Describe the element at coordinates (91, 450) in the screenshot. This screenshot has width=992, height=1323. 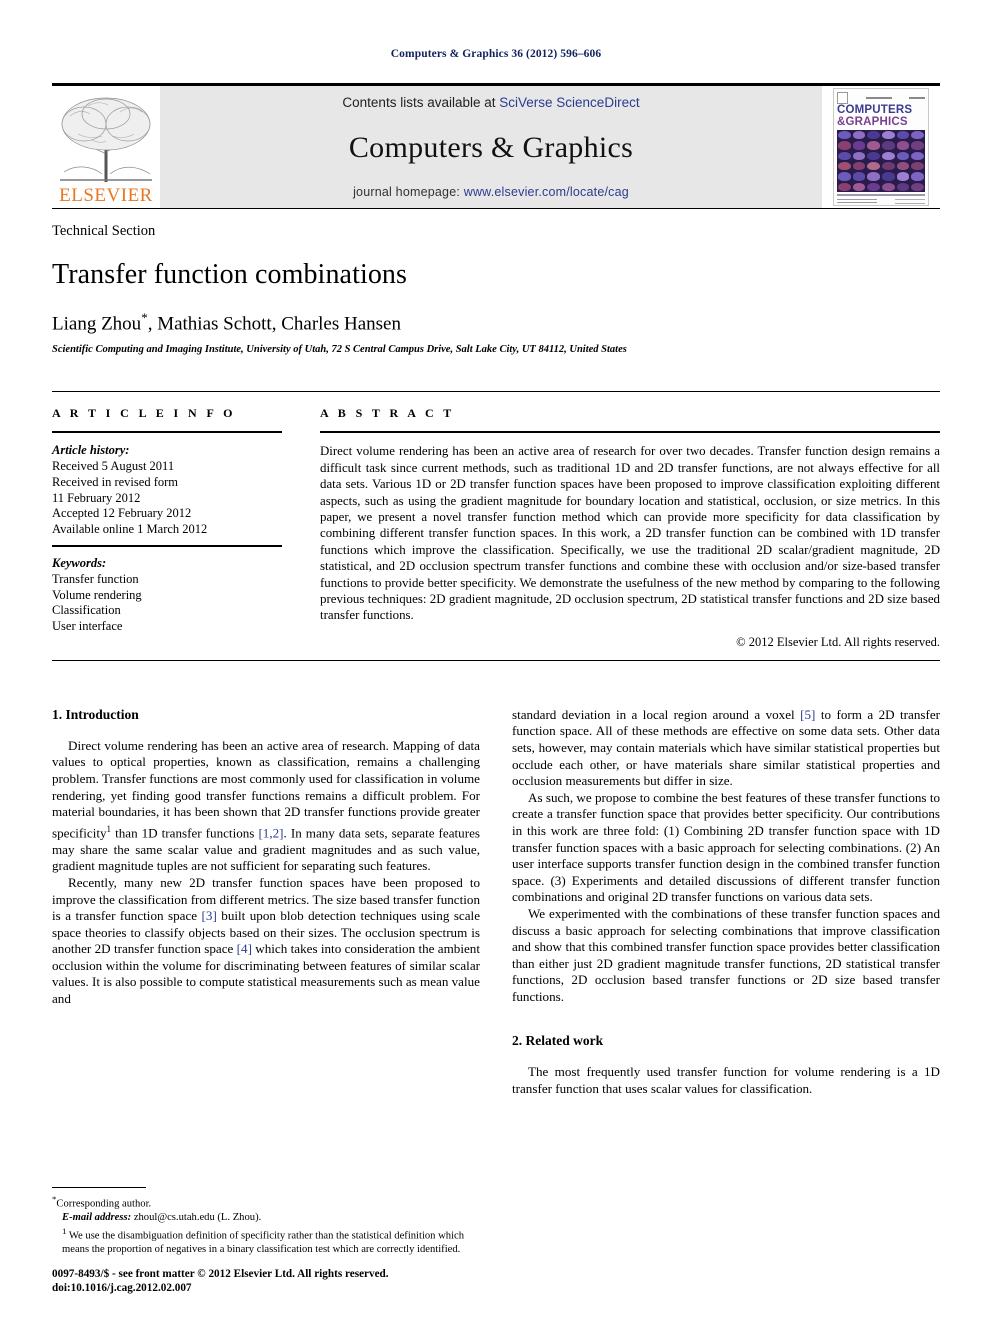
I see `article-history-heading: Article history:` at that location.